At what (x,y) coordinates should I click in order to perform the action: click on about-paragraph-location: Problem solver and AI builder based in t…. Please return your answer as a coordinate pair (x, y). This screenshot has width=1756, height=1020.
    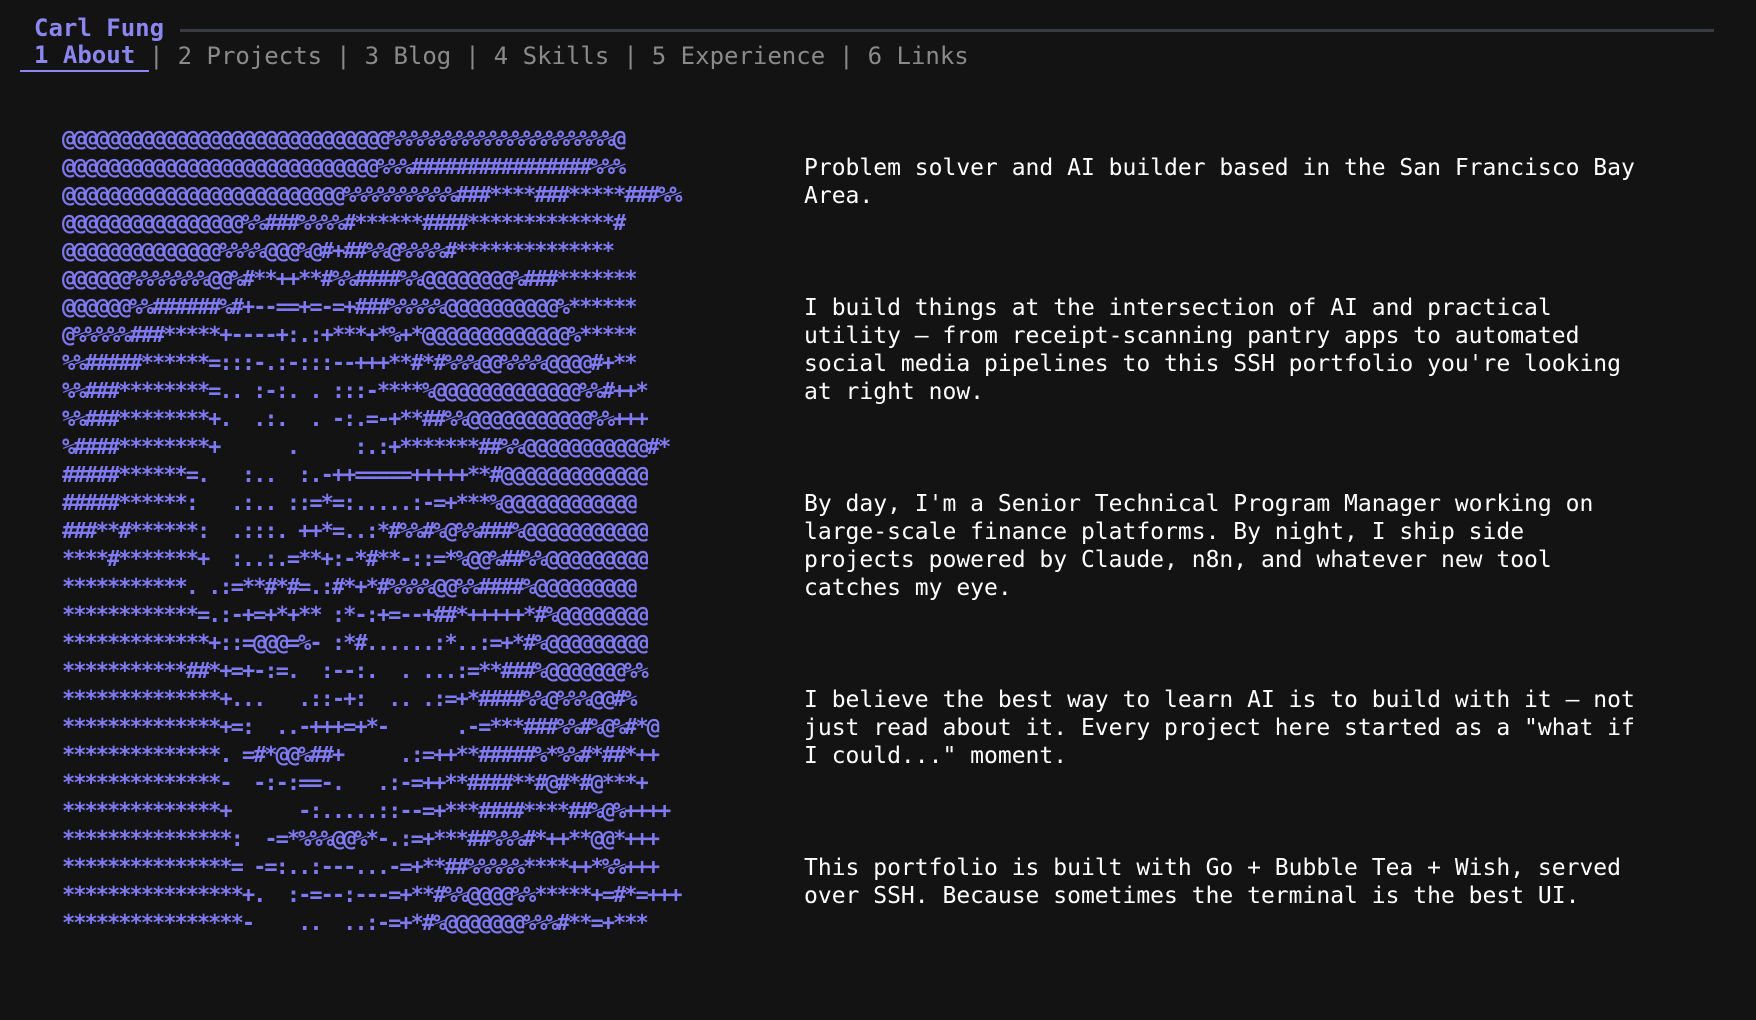
    Looking at the image, I should click on (1219, 182).